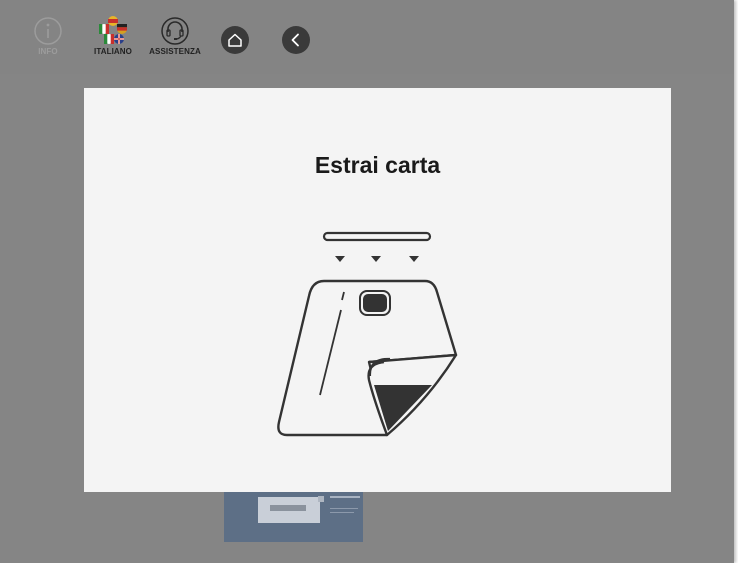  Describe the element at coordinates (175, 31) in the screenshot. I see `headset-icon` at that location.